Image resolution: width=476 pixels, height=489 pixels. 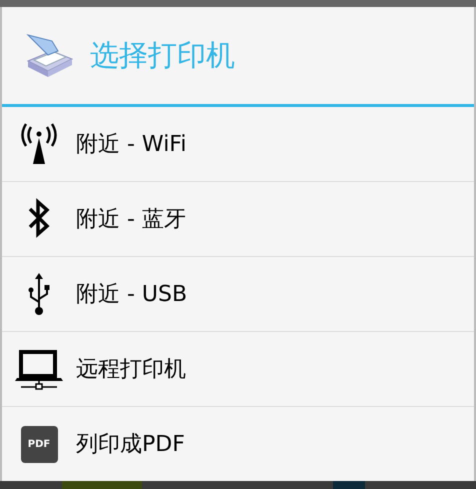 I want to click on dialog-title: 选择打印机, so click(x=162, y=55).